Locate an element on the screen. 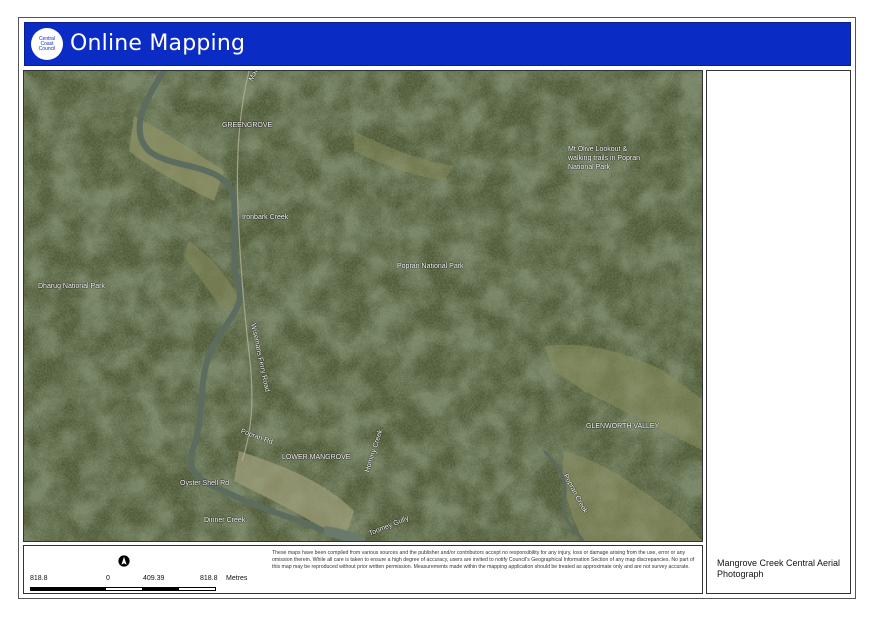 This screenshot has height=617, width=874. scale-labels: 818.8 0 409.39 818.8 Metres is located at coordinates (150, 580).